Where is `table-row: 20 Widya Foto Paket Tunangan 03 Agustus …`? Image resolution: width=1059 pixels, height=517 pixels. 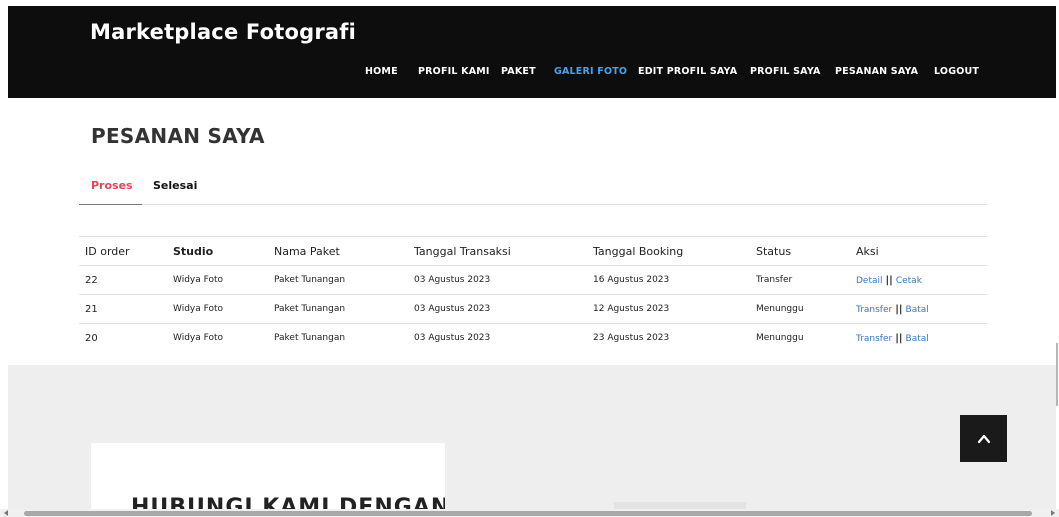 table-row: 20 Widya Foto Paket Tunangan 03 Agustus … is located at coordinates (533, 338).